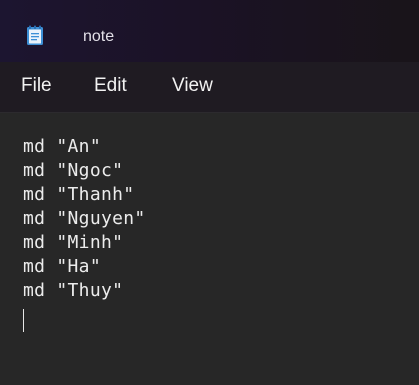  I want to click on menu-file: File, so click(36, 86).